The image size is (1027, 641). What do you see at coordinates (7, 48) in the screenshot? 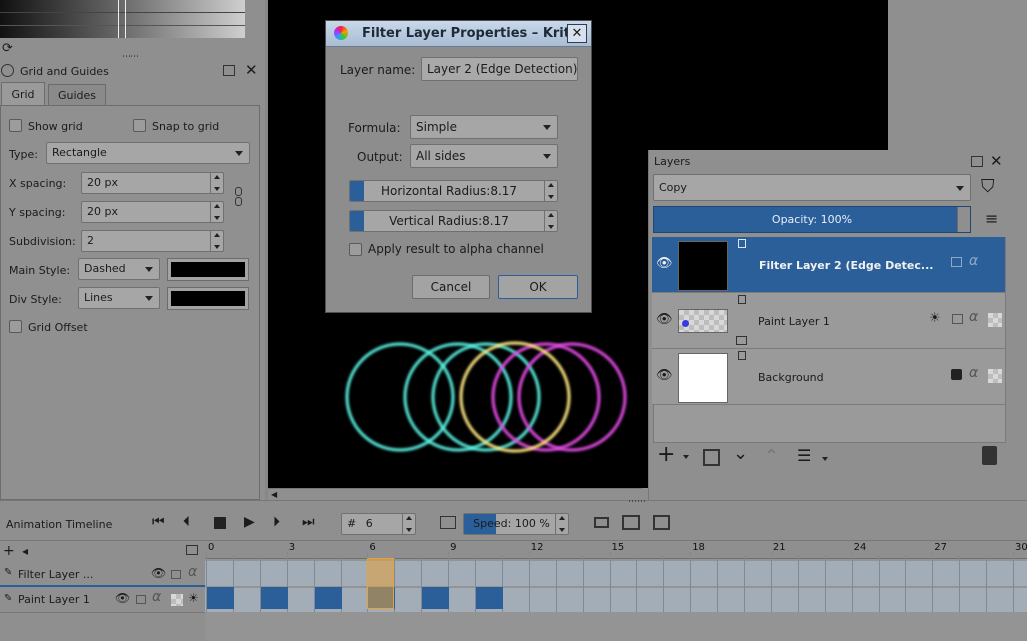
I see `refresh-icon: ⟳` at bounding box center [7, 48].